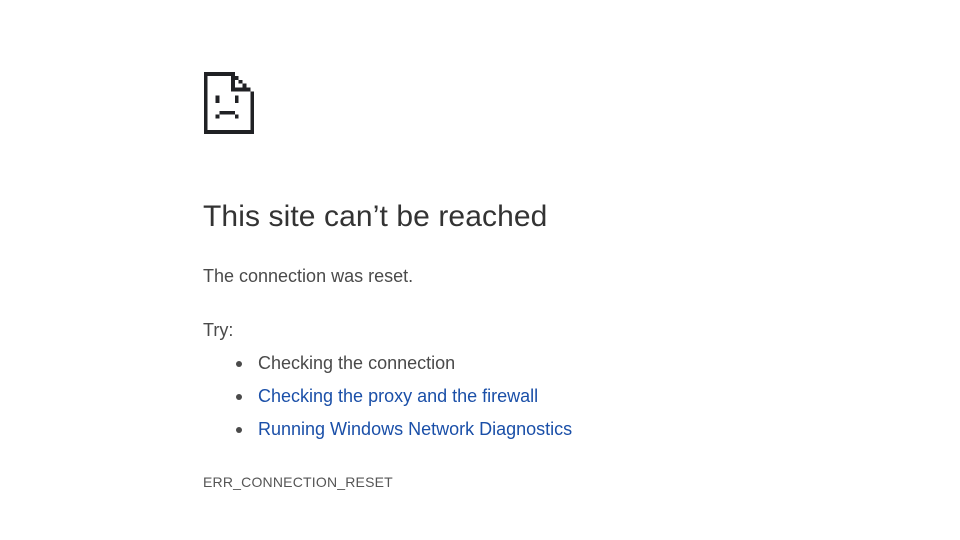 The width and height of the screenshot is (960, 540). I want to click on suggestion-item: Checking the proxy and the firewall, so click(387, 400).